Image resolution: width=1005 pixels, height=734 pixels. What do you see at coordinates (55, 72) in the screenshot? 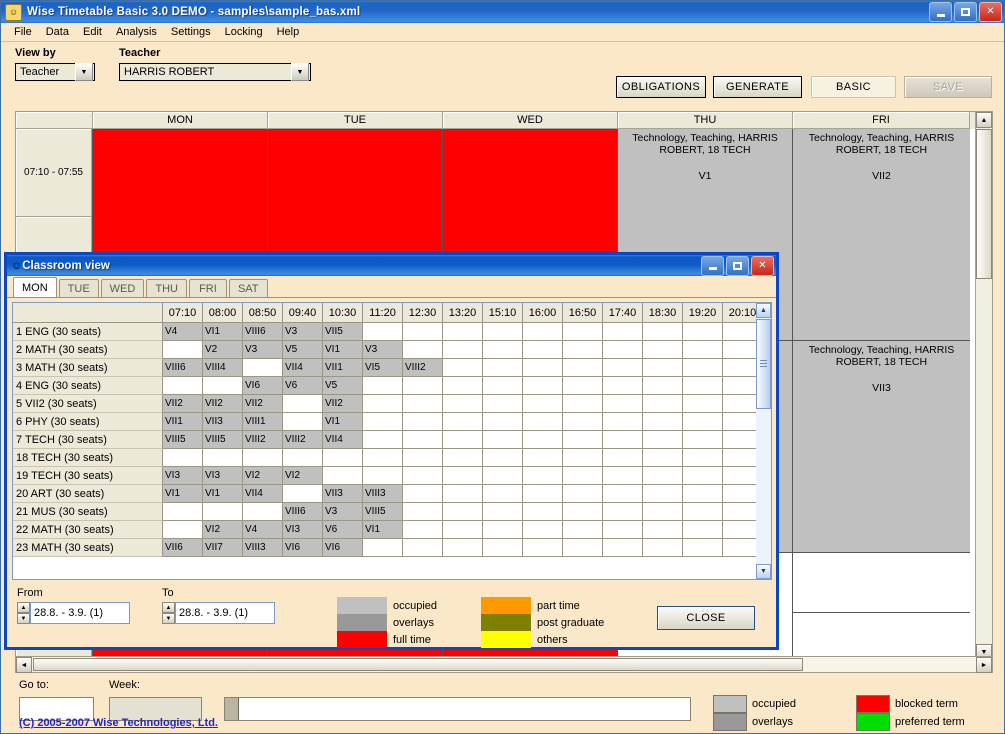
I see `view-by-select: Teacher ▼` at bounding box center [55, 72].